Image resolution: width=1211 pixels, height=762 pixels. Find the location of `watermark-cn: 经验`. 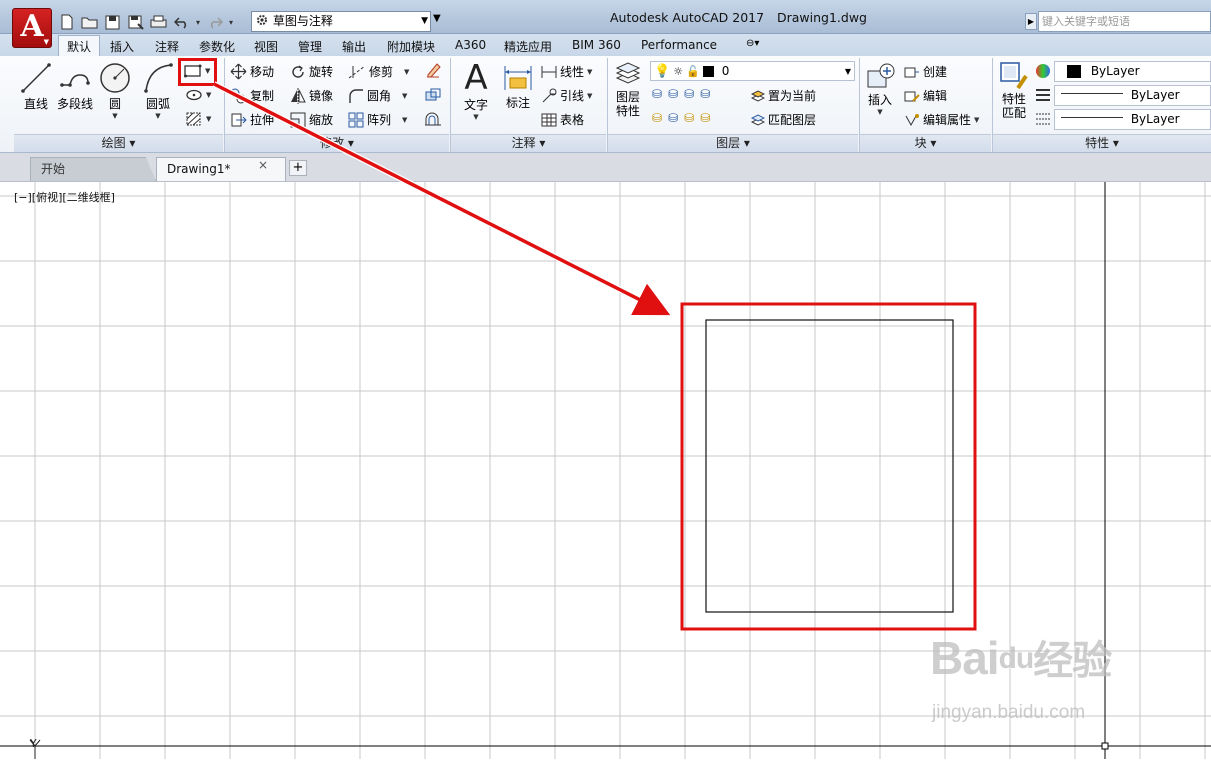

watermark-cn: 经验 is located at coordinates (1072, 661).